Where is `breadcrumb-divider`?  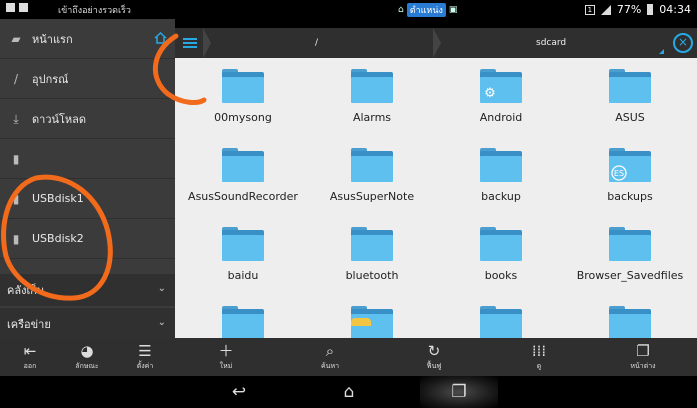
breadcrumb-divider is located at coordinates (437, 43).